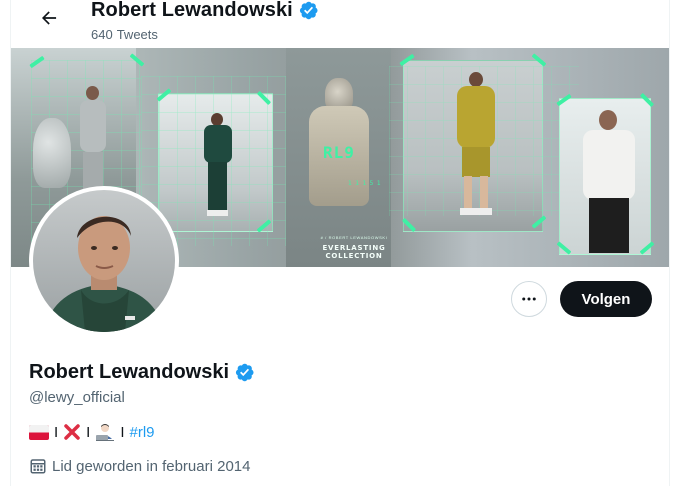 Image resolution: width=683 pixels, height=486 pixels. Describe the element at coordinates (151, 466) in the screenshot. I see `joined-date-text: Lid geworden in februari 2014` at that location.